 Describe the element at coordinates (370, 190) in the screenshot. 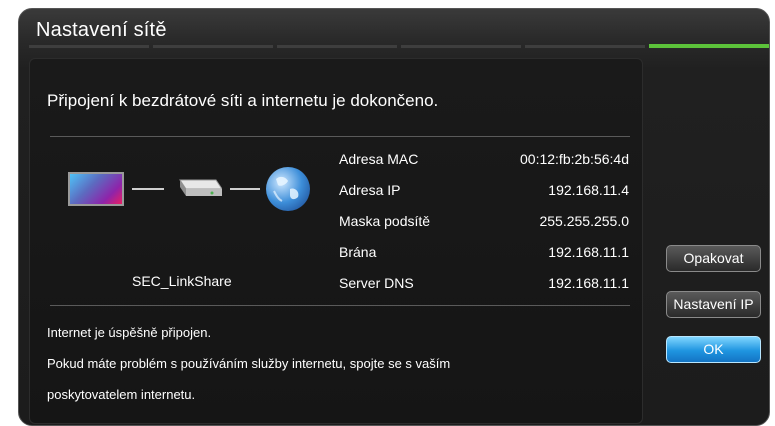

I see `info-label: Adresa IP` at that location.